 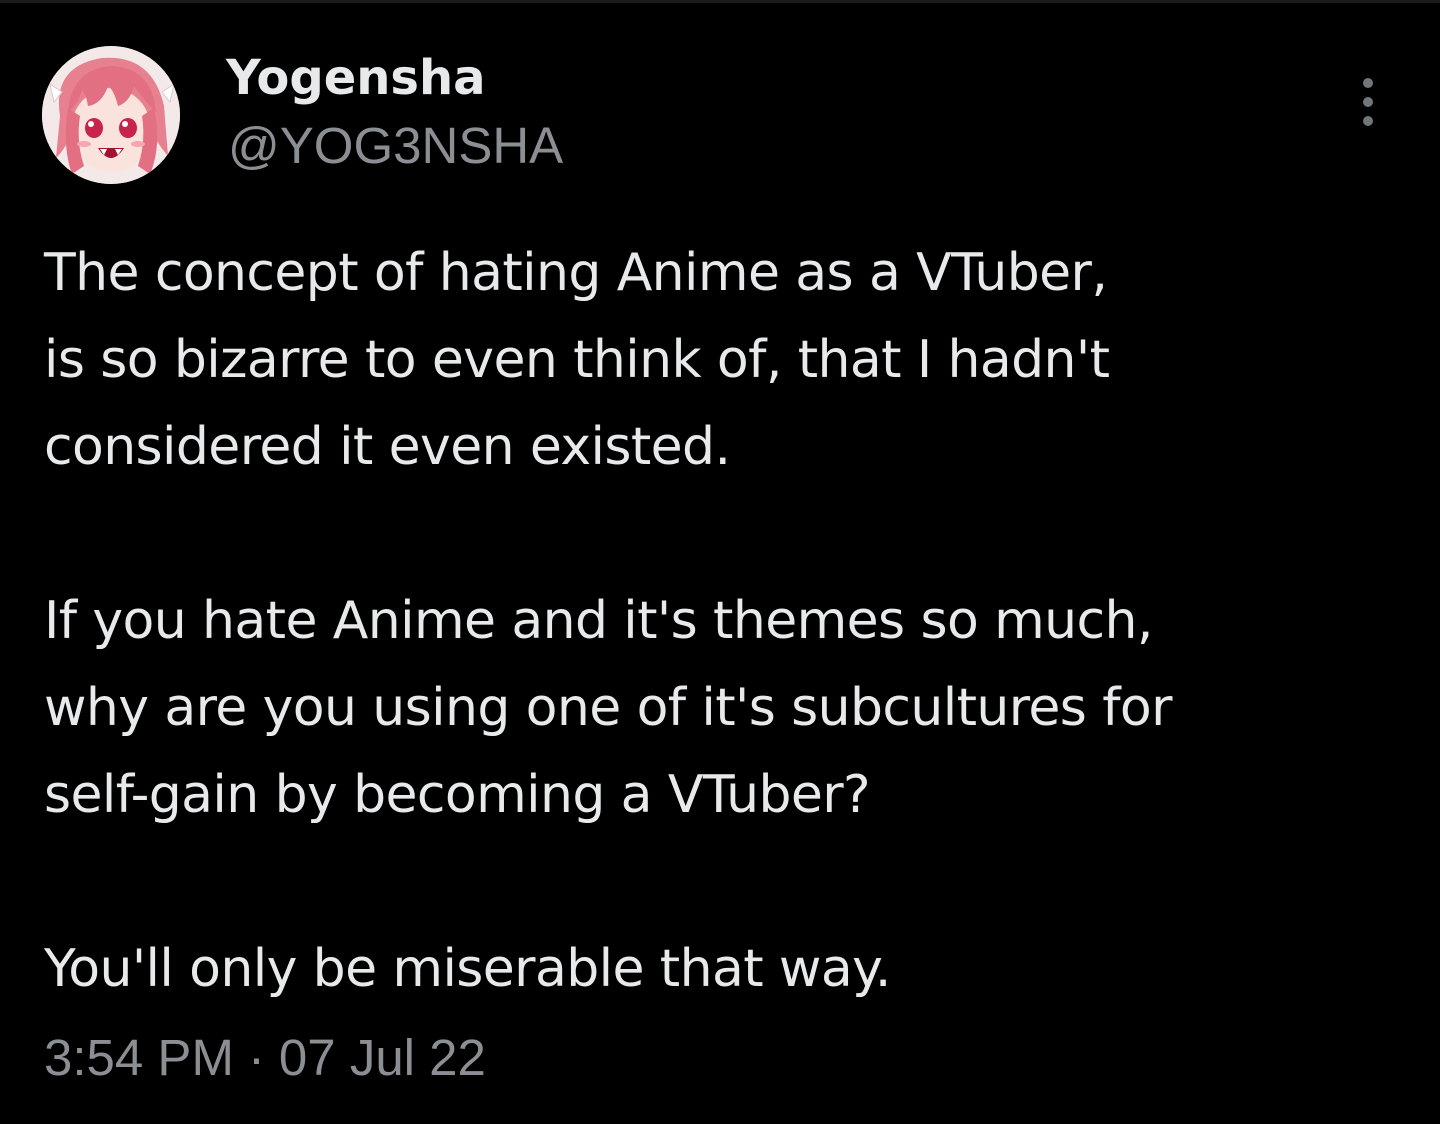 I want to click on tweet-line: considered it even existed., so click(x=387, y=447).